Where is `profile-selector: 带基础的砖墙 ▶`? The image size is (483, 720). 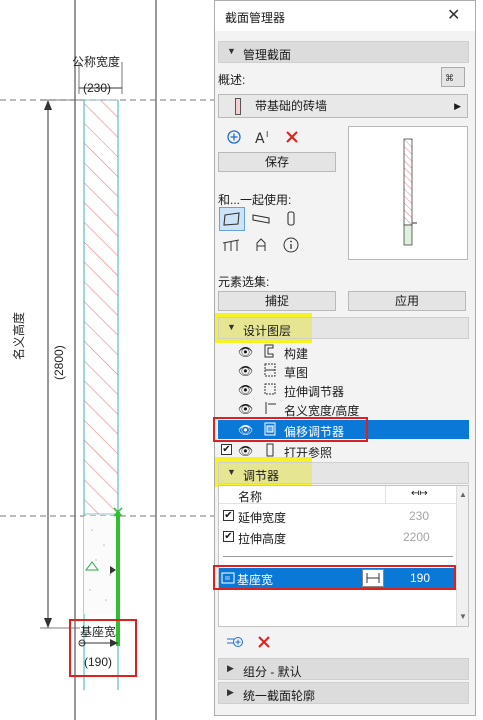 profile-selector: 带基础的砖墙 ▶ is located at coordinates (343, 106).